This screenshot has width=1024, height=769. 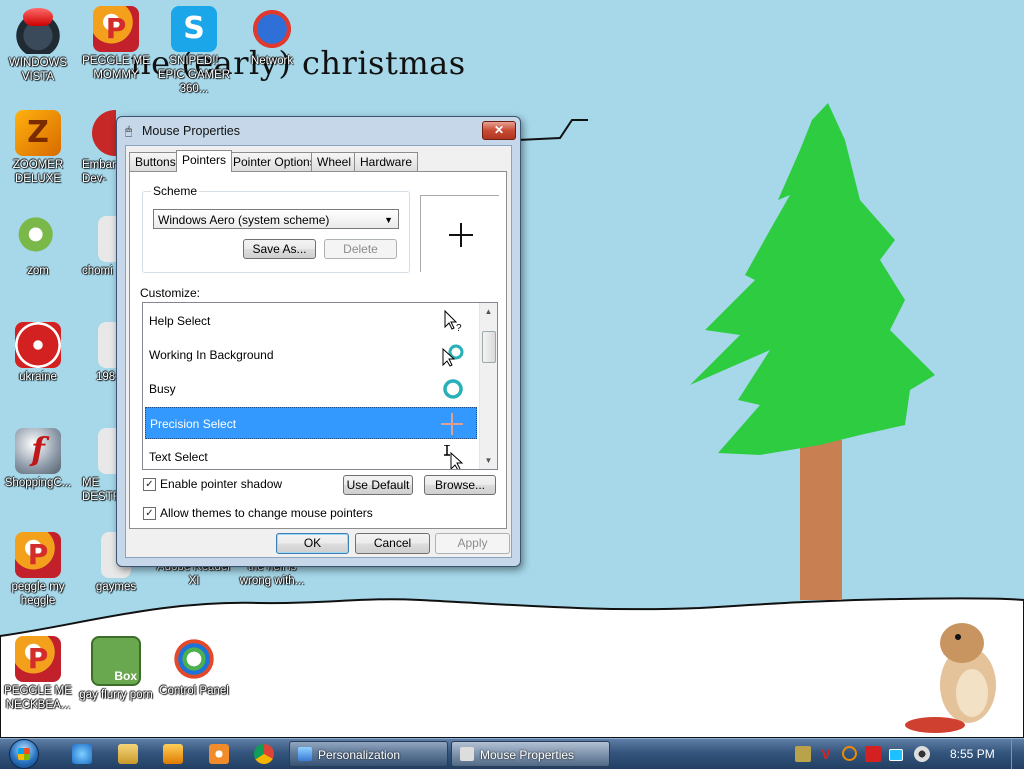 I want to click on volume-icon, so click(x=922, y=754).